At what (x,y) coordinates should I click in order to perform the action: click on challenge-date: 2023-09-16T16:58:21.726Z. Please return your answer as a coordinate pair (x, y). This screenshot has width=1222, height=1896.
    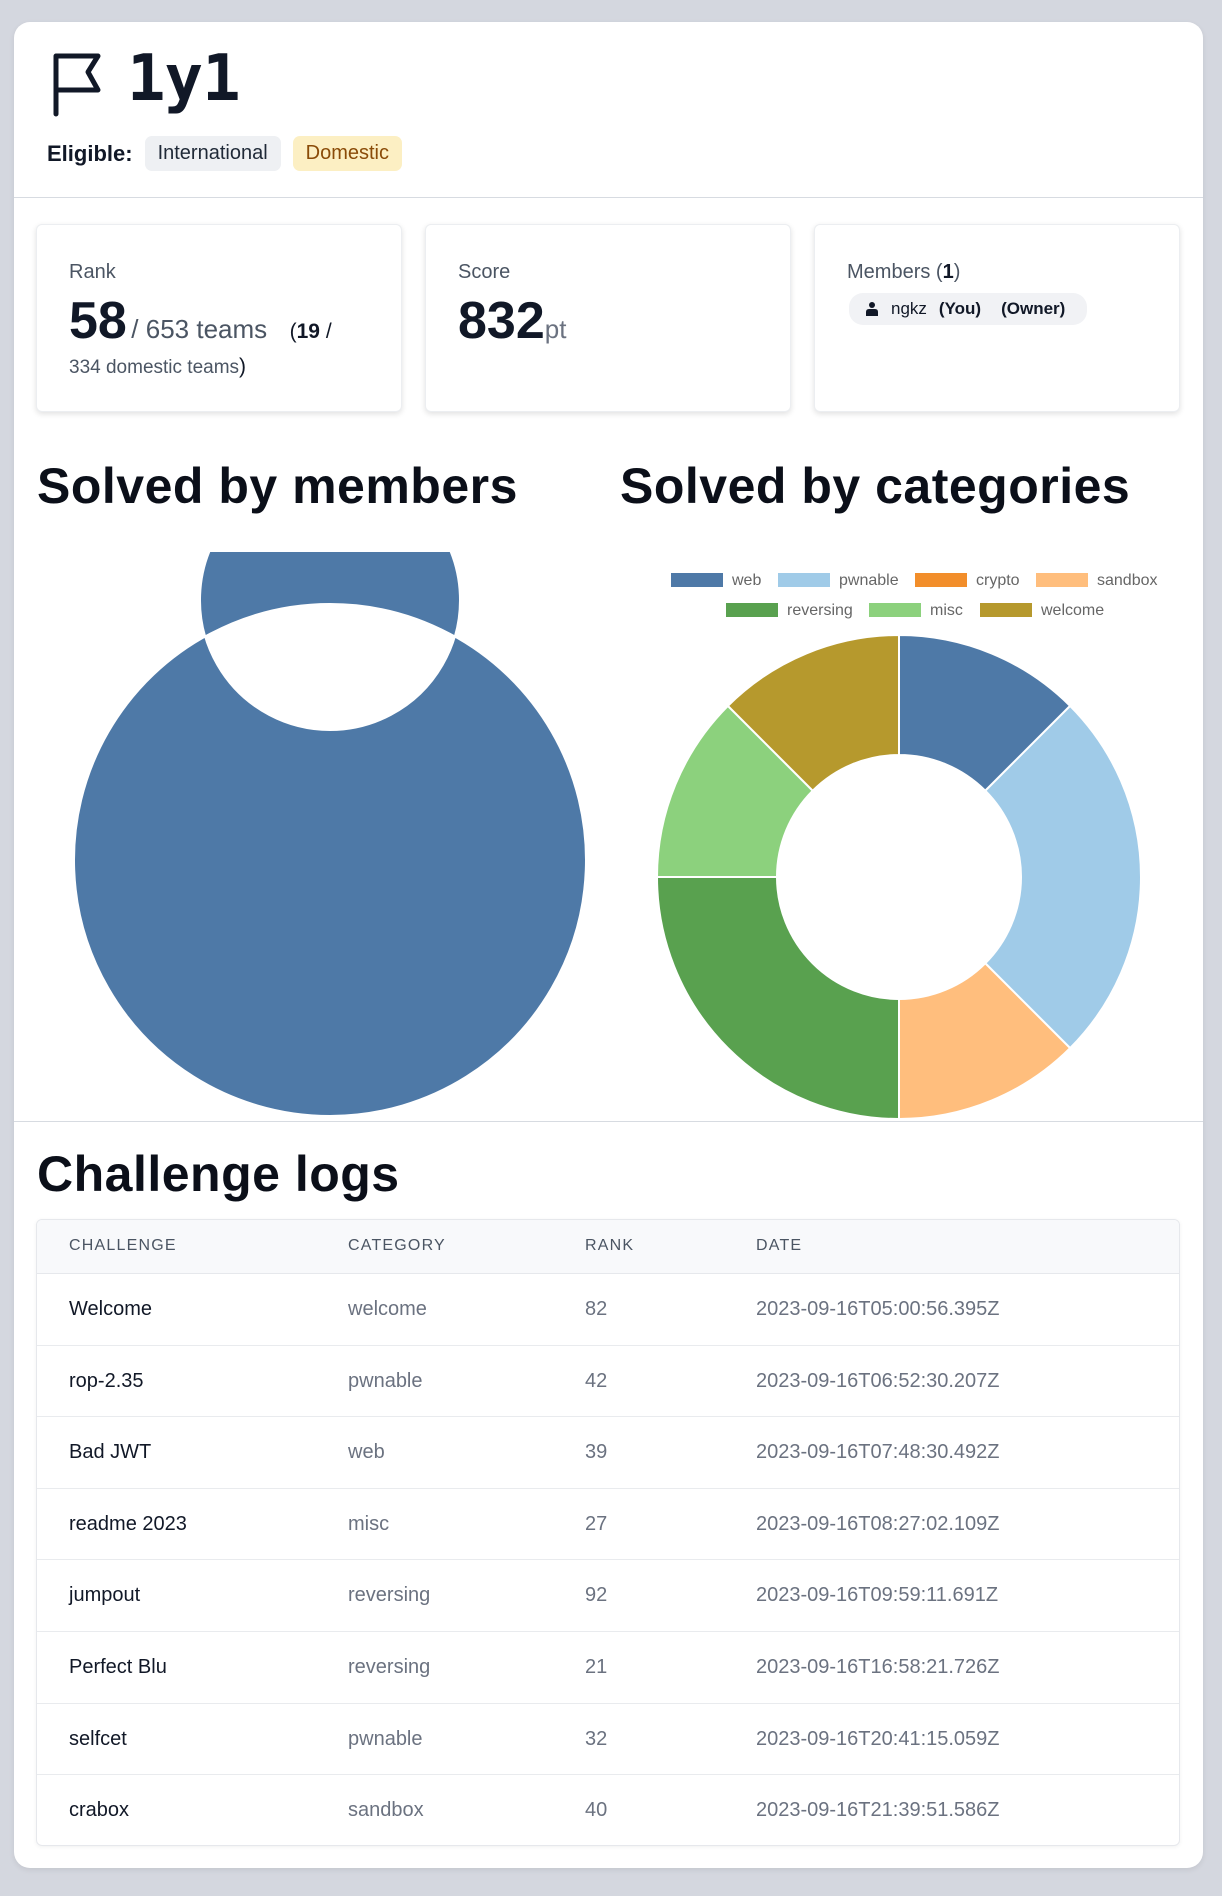
    Looking at the image, I should click on (878, 1666).